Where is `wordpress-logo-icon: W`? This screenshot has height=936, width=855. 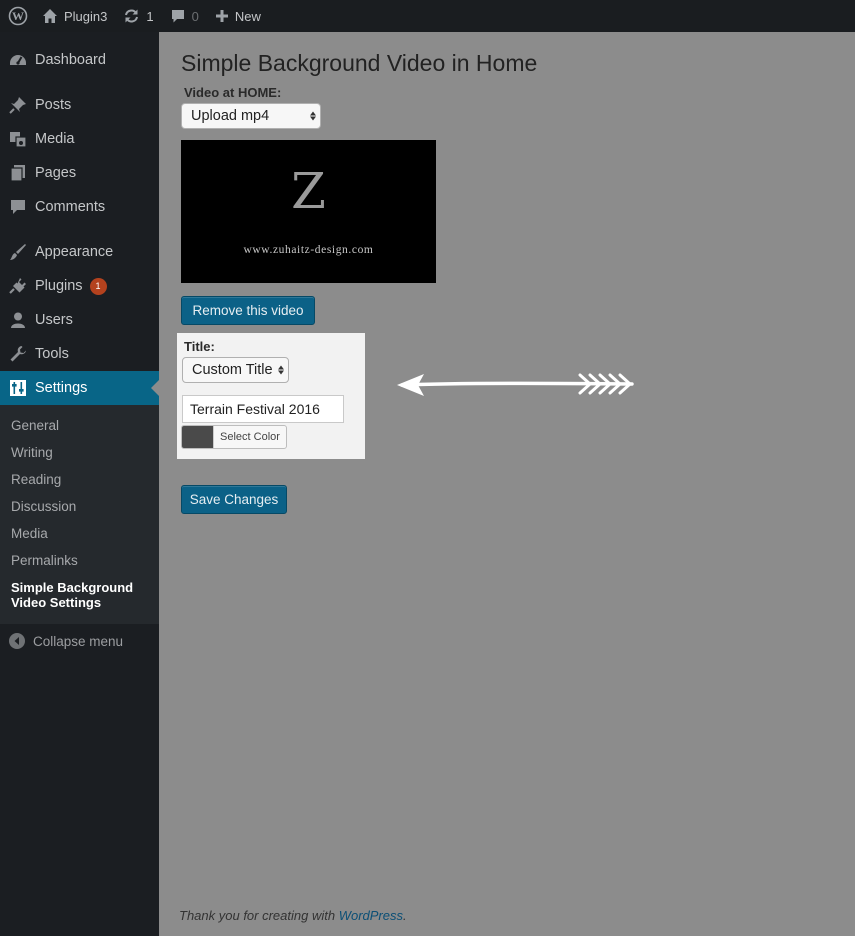 wordpress-logo-icon: W is located at coordinates (18, 16).